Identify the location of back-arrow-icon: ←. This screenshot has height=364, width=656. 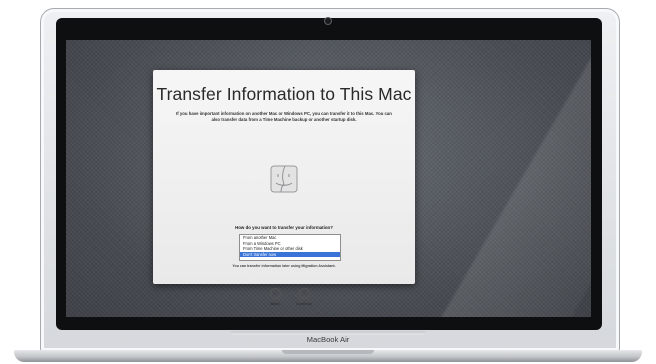
(275, 293).